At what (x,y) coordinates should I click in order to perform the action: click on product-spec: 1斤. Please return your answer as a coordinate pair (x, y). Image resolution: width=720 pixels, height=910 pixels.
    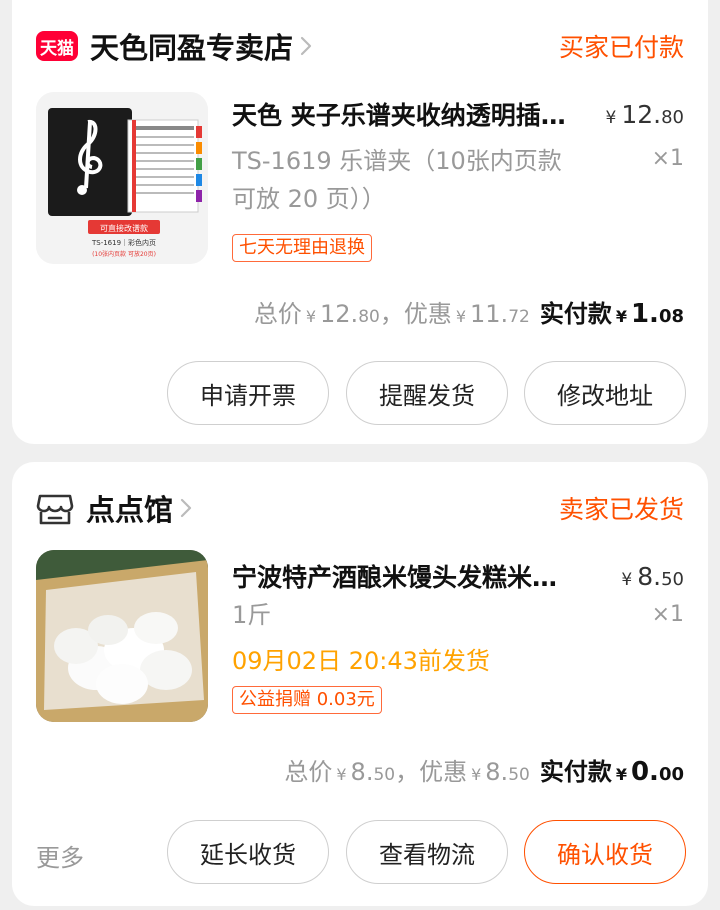
    Looking at the image, I should click on (427, 615).